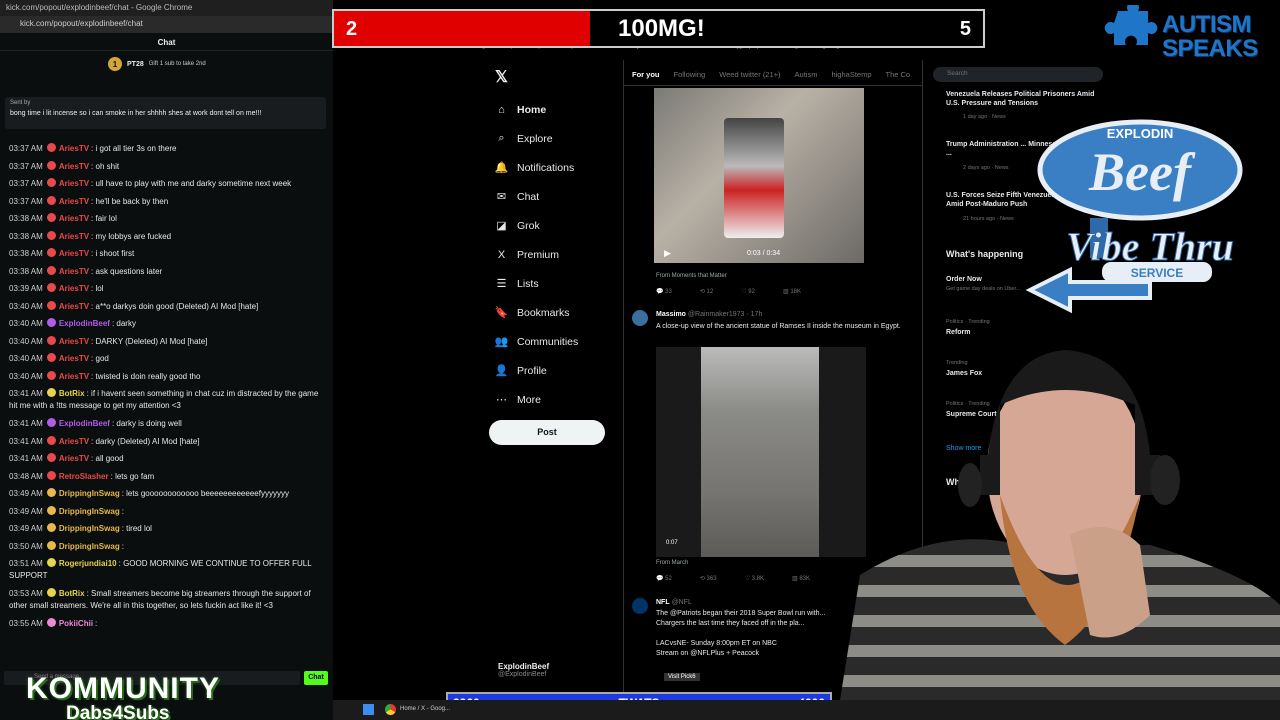 Image resolution: width=1280 pixels, height=720 pixels. I want to click on windows-start-icon, so click(368, 709).